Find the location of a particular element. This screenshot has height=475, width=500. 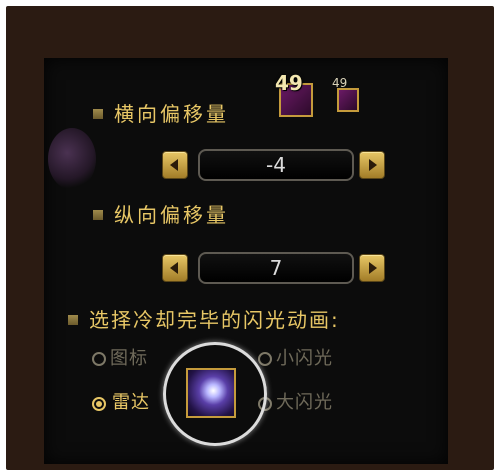

horizontal-decrement-button is located at coordinates (175, 165).